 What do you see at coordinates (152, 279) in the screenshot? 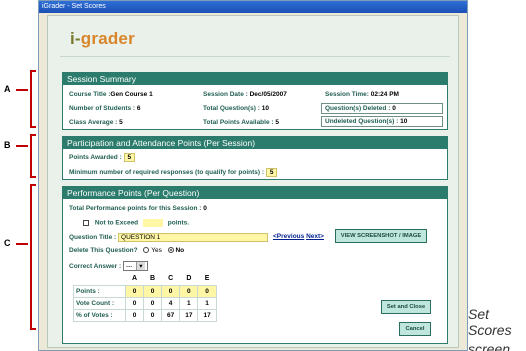
I see `grid-col-header: B` at bounding box center [152, 279].